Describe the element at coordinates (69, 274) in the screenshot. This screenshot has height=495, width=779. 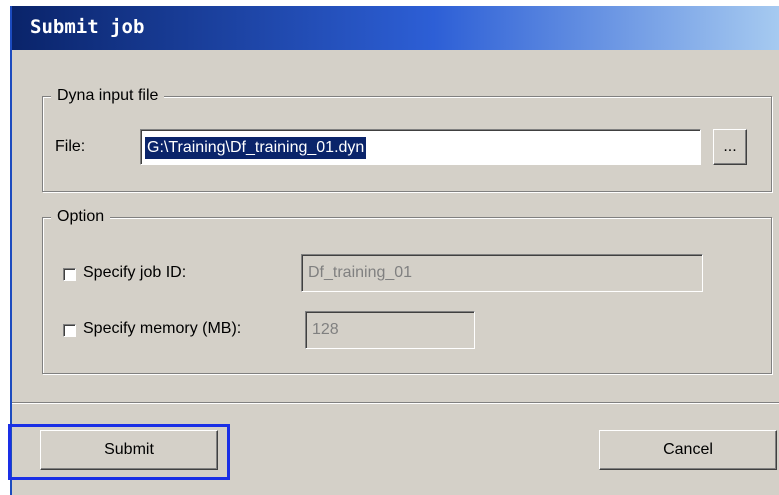
I see `specify-job-id-checkbox` at that location.